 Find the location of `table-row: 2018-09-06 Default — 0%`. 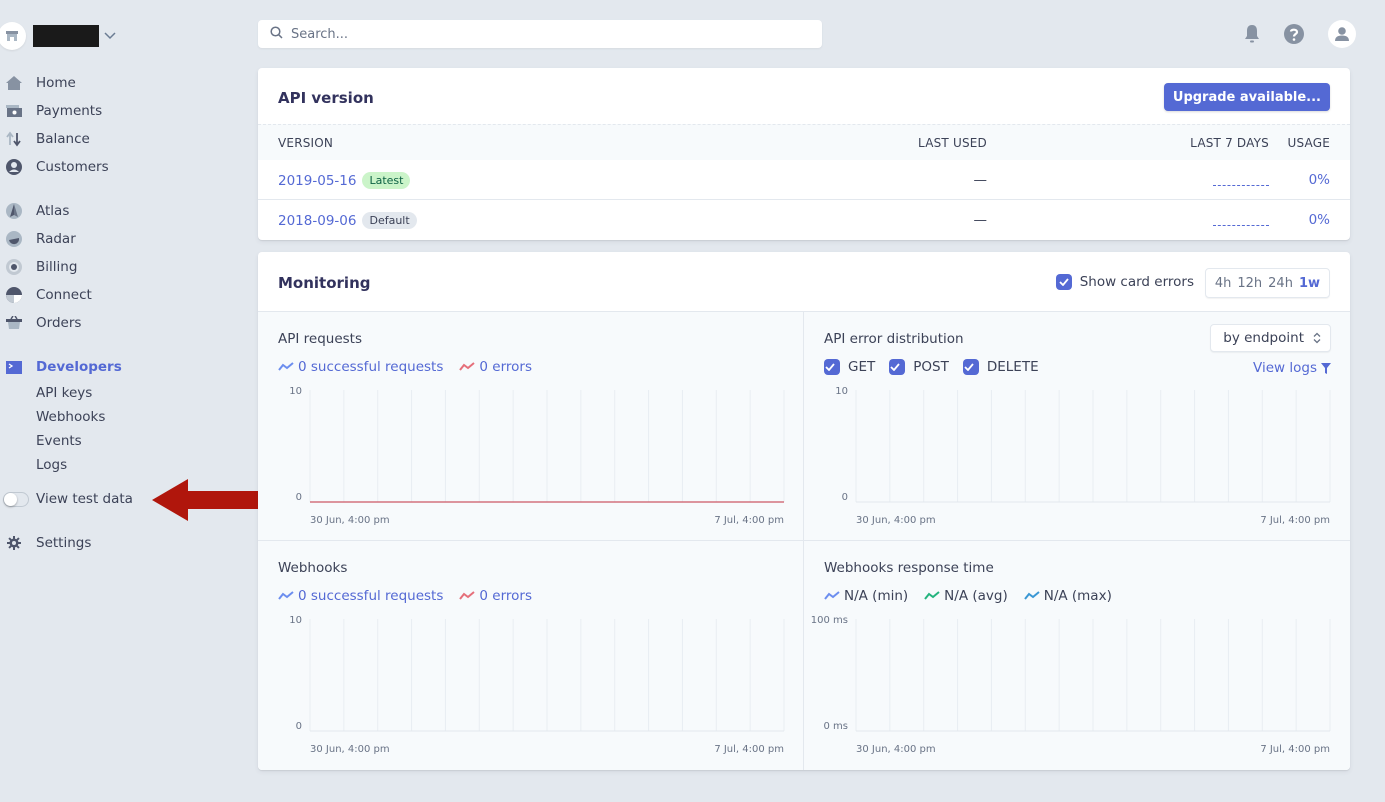

table-row: 2018-09-06 Default — 0% is located at coordinates (804, 220).